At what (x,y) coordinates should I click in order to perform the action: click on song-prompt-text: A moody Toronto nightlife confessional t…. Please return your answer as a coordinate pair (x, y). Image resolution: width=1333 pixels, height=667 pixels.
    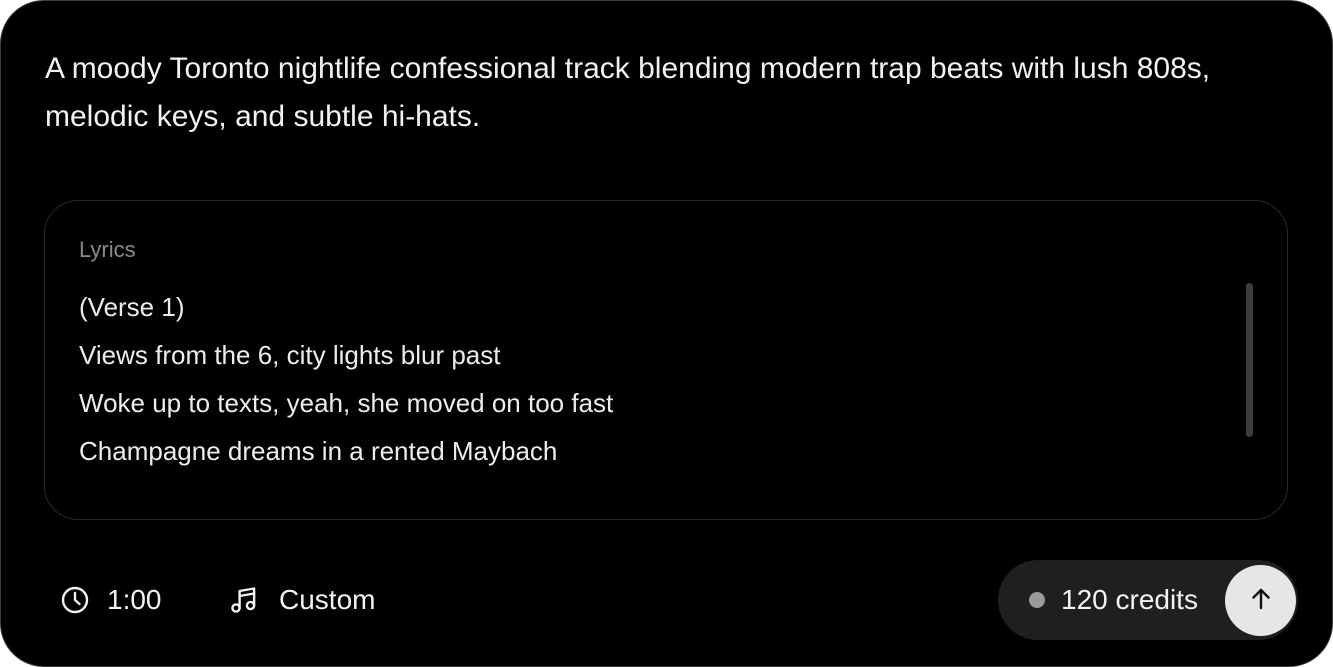
    Looking at the image, I should click on (660, 93).